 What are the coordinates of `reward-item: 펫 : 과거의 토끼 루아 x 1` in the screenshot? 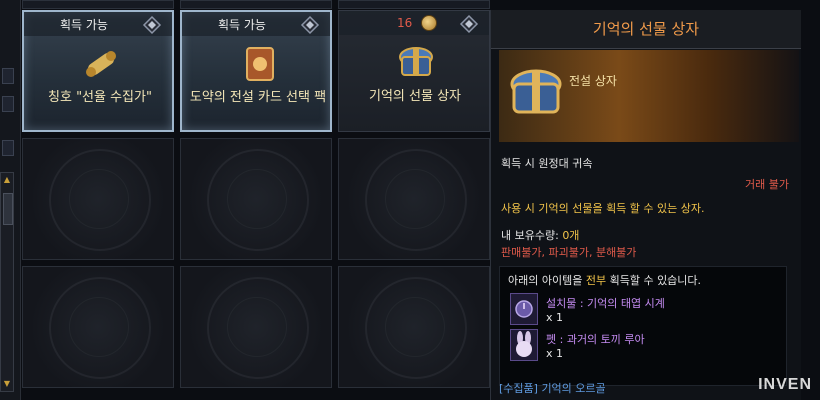 It's located at (645, 347).